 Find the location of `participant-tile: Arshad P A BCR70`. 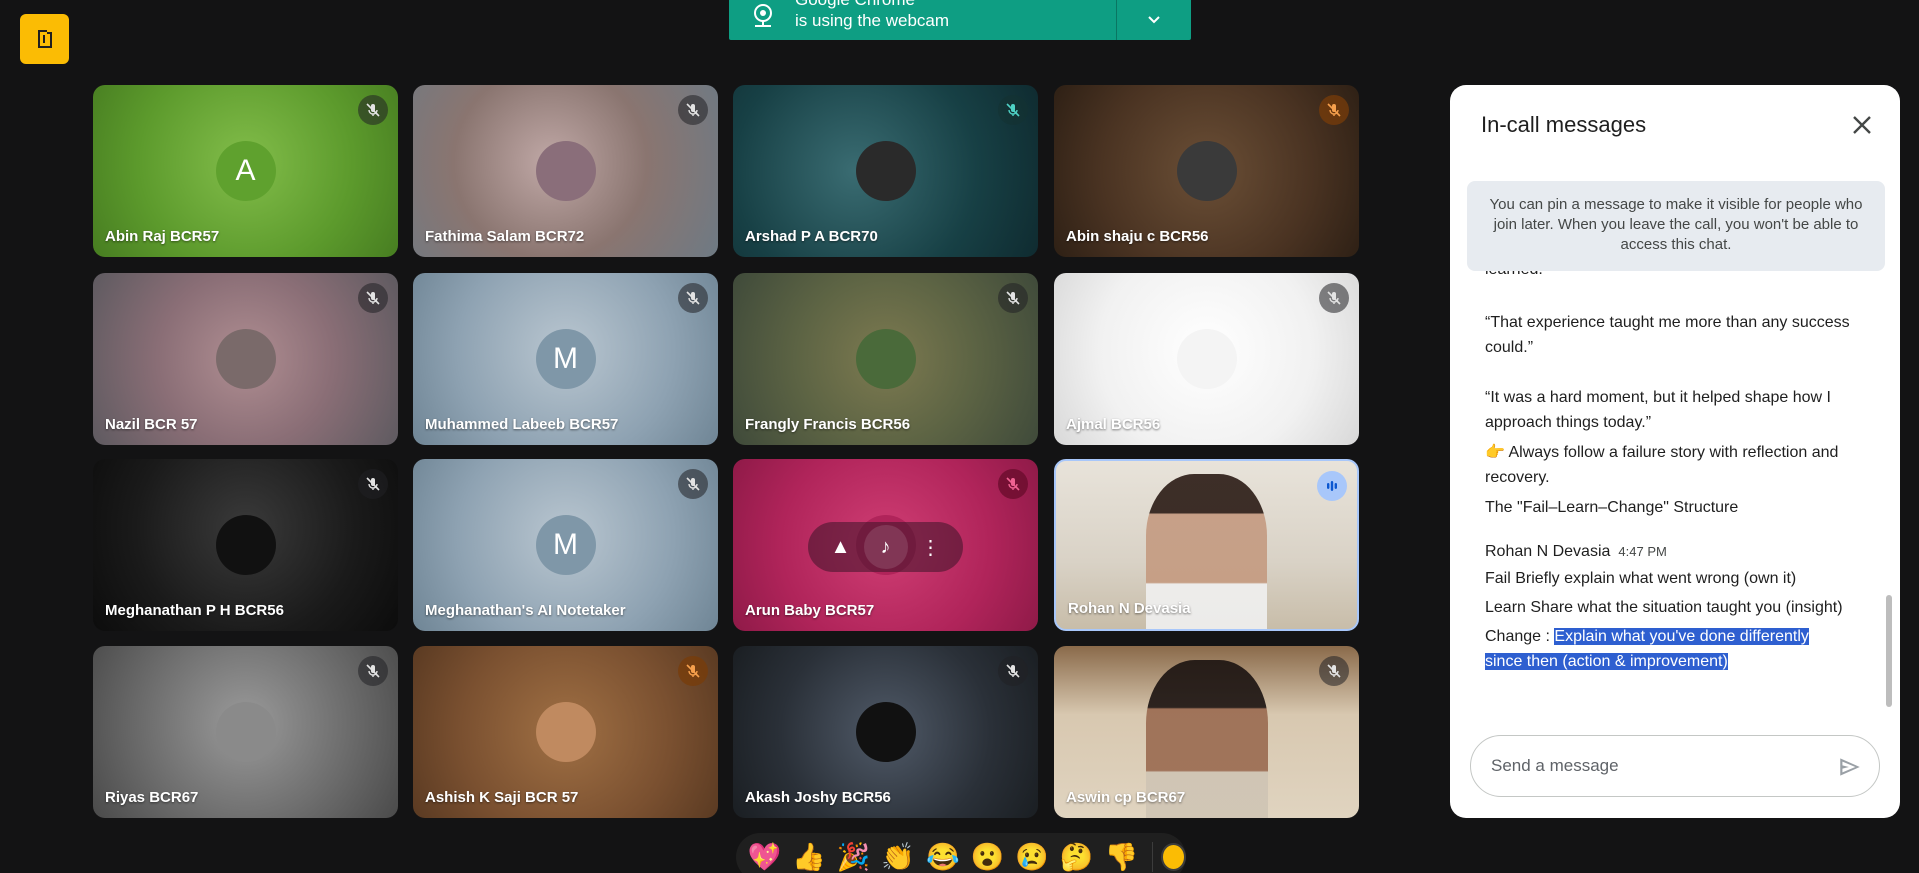

participant-tile: Arshad P A BCR70 is located at coordinates (885, 171).